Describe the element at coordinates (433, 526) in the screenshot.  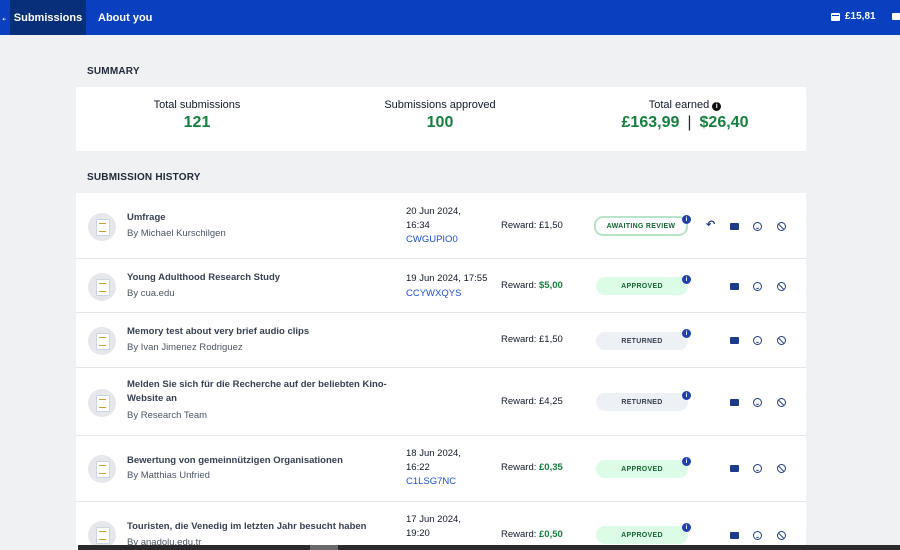
I see `submission-date: 17 Jun 2024, 19:20` at that location.